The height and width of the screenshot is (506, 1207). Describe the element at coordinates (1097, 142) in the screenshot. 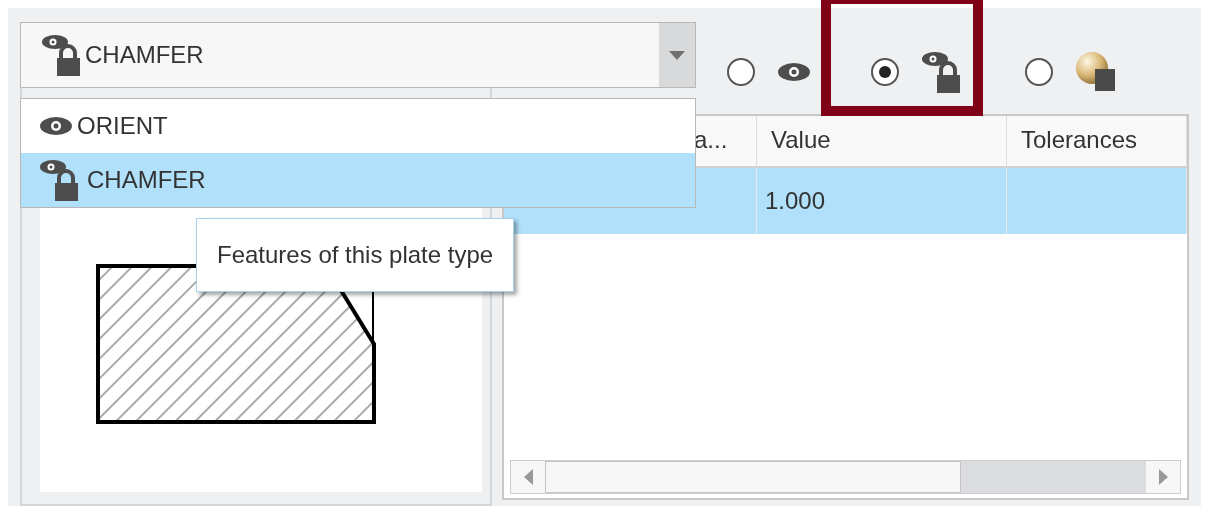

I see `column-header: Tolerances` at that location.